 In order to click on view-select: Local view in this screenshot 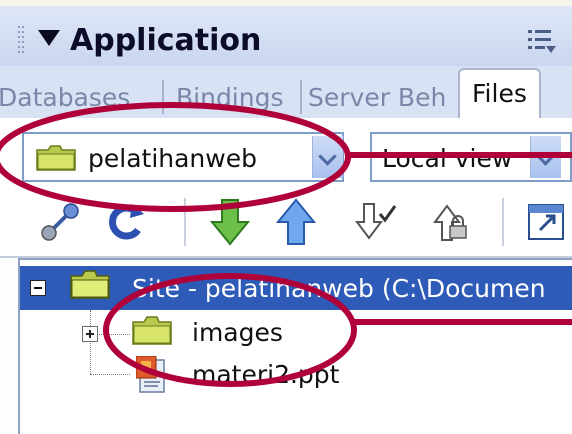, I will do `click(471, 157)`.